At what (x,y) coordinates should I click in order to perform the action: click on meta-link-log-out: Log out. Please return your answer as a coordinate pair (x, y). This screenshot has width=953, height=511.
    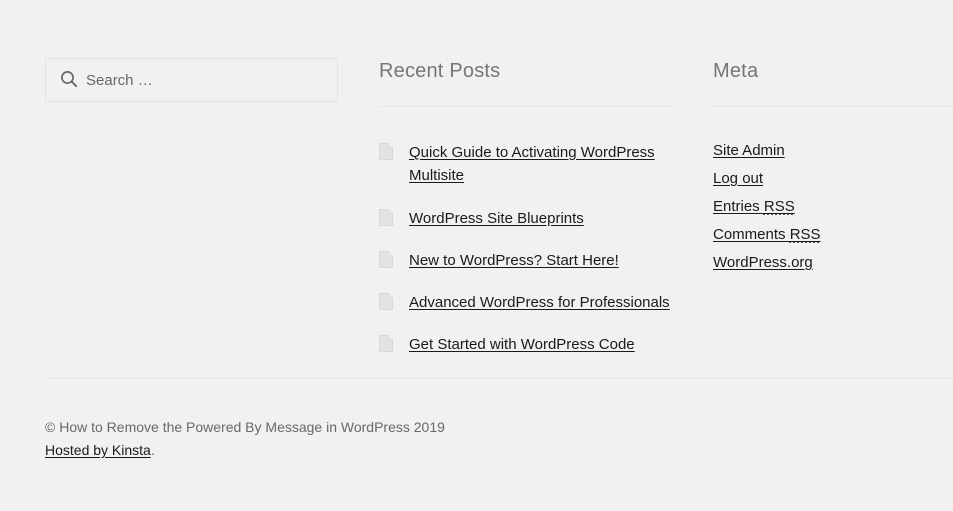
    Looking at the image, I should click on (738, 178).